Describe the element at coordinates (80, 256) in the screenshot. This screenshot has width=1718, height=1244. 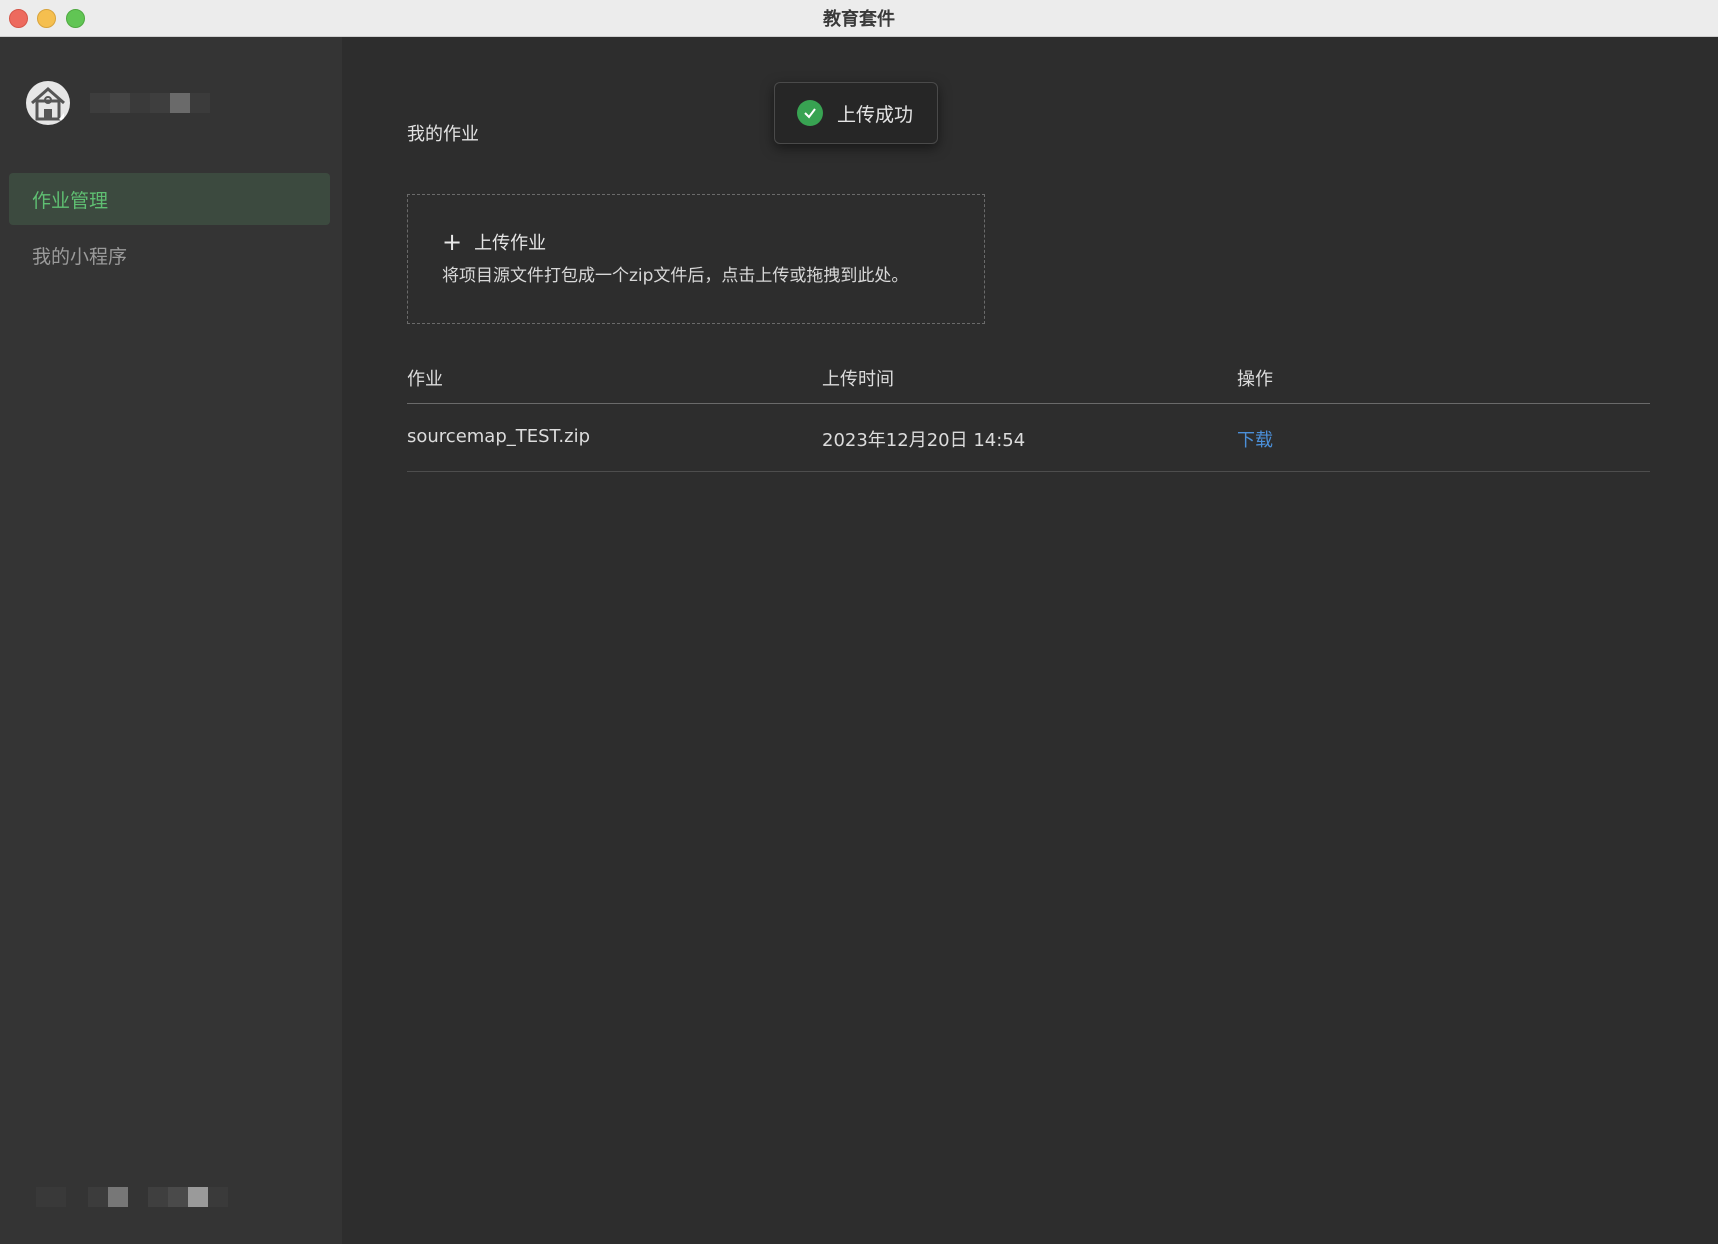
I see `sidebar-item-label: 我的小程序` at that location.